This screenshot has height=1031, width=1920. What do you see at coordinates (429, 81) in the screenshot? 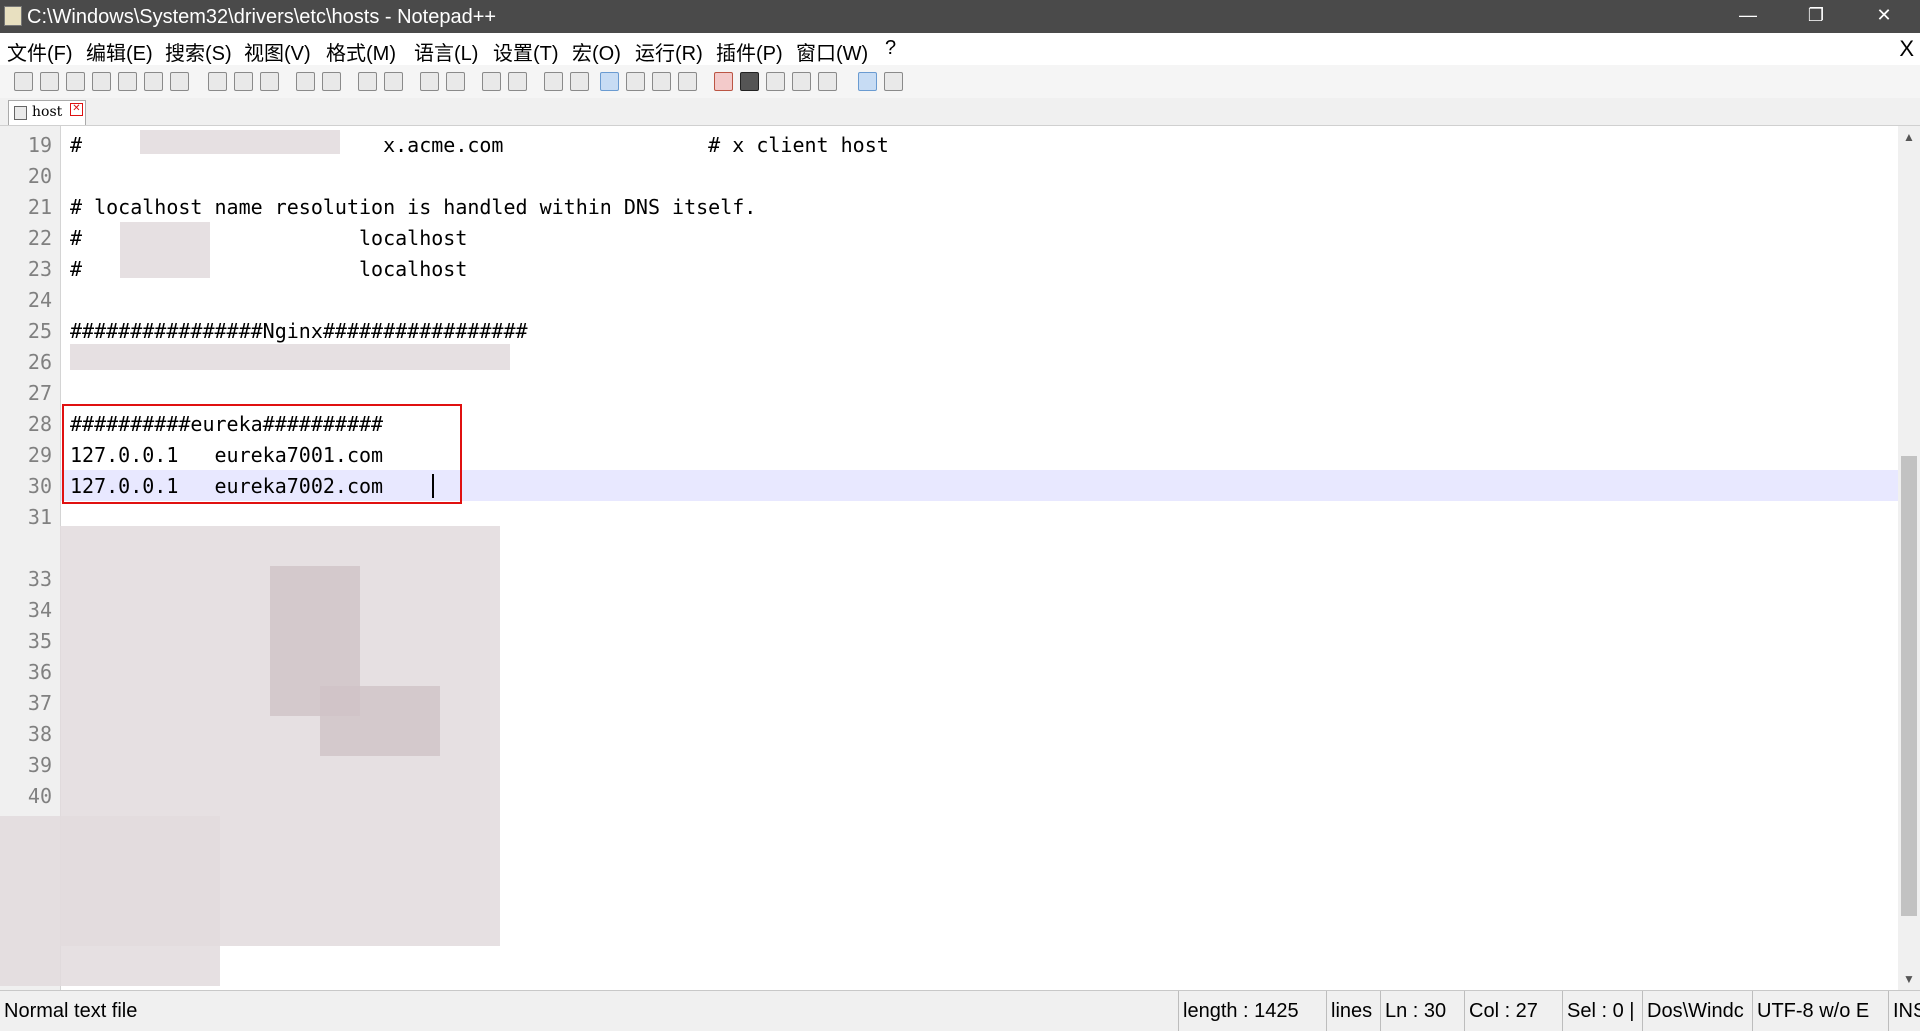
I see `zoom-in-icon` at bounding box center [429, 81].